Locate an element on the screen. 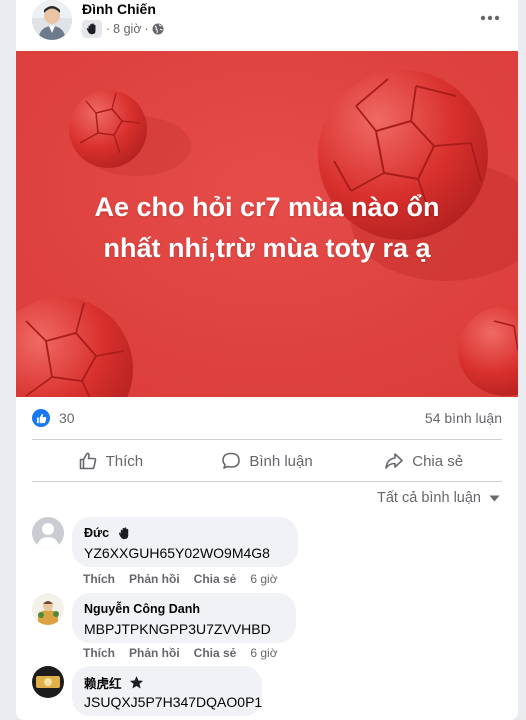 The image size is (526, 720). post-actions: Thích Bình luận Chia sẻ is located at coordinates (267, 461).